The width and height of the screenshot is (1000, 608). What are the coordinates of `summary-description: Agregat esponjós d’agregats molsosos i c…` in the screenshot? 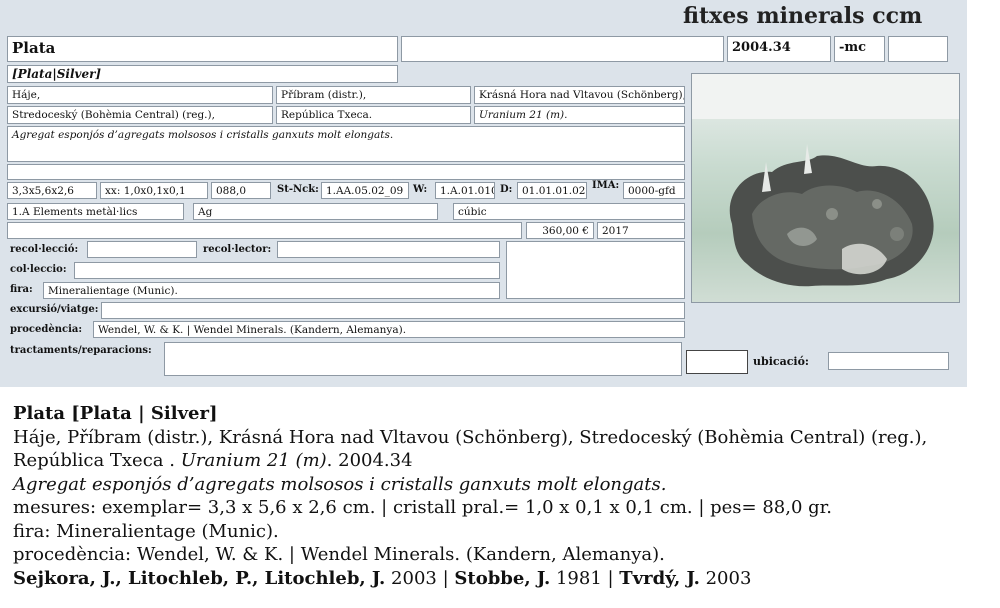 It's located at (340, 484).